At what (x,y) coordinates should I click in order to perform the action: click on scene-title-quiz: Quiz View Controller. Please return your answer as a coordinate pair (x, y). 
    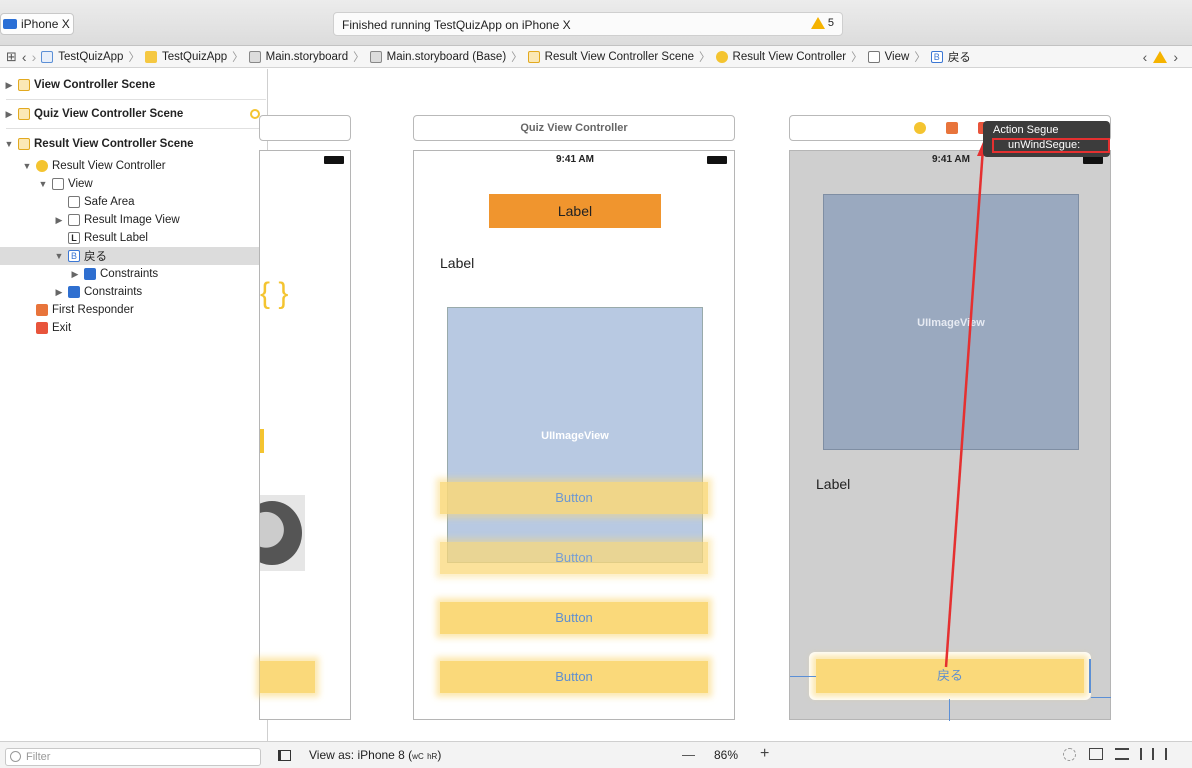
    Looking at the image, I should click on (574, 128).